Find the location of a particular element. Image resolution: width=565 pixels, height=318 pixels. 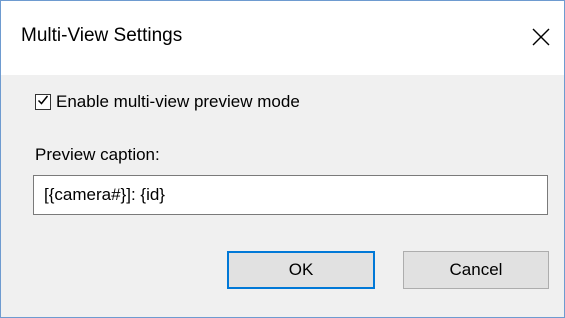

preview-caption-label: Preview caption: is located at coordinates (97, 154).